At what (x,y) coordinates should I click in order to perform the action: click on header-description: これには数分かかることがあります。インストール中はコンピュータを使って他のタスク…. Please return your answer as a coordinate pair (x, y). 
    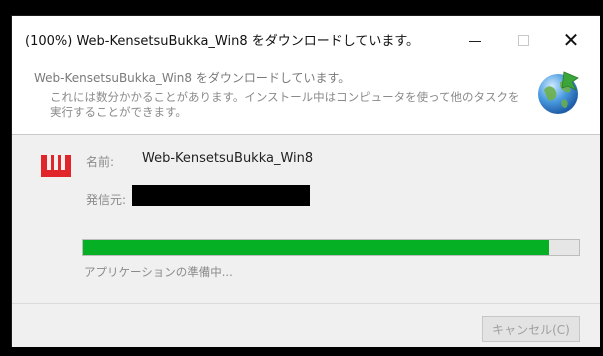
    Looking at the image, I should click on (285, 104).